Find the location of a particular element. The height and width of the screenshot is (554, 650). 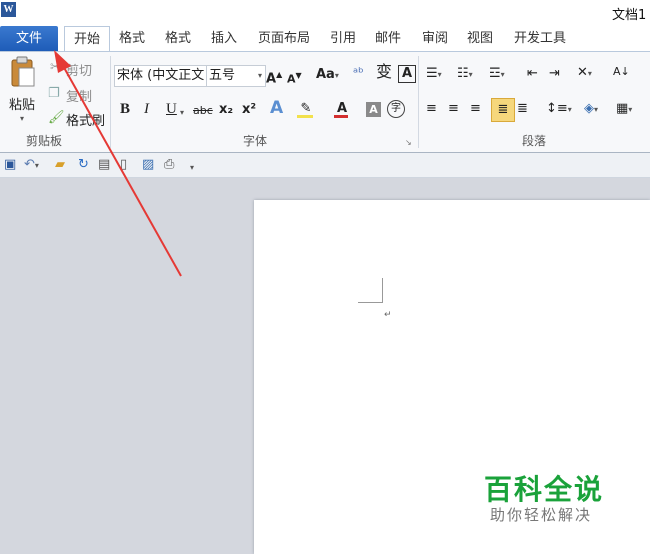

arrow-shaft is located at coordinates (121, 170).